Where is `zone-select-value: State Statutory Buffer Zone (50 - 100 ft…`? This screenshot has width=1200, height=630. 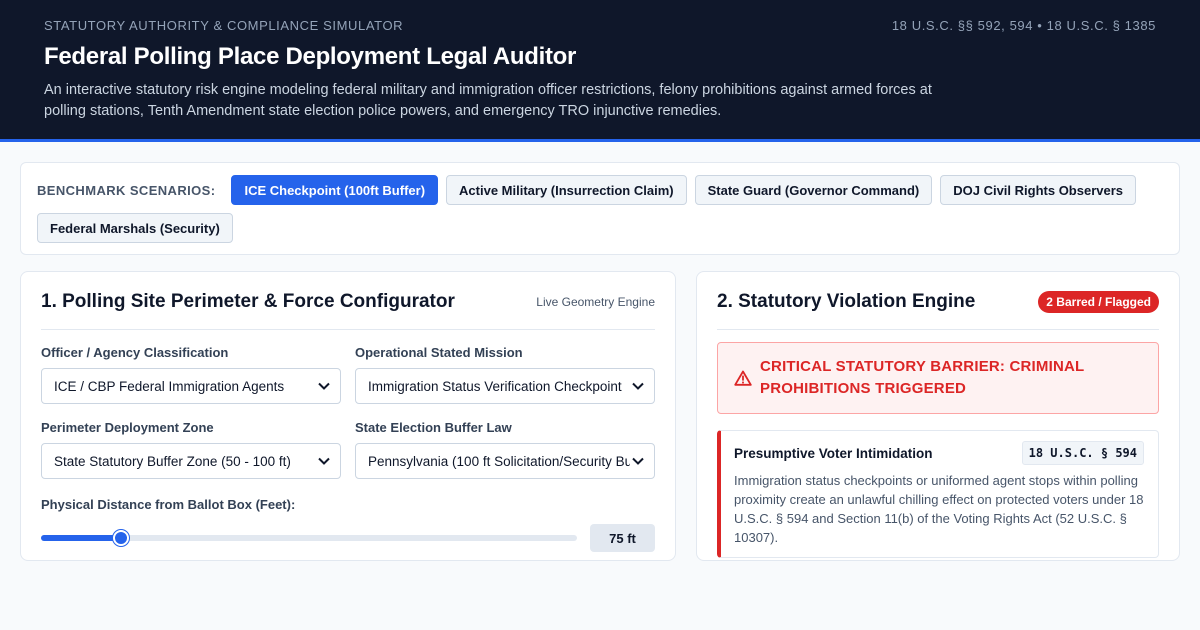 zone-select-value: State Statutory Buffer Zone (50 - 100 ft… is located at coordinates (172, 461).